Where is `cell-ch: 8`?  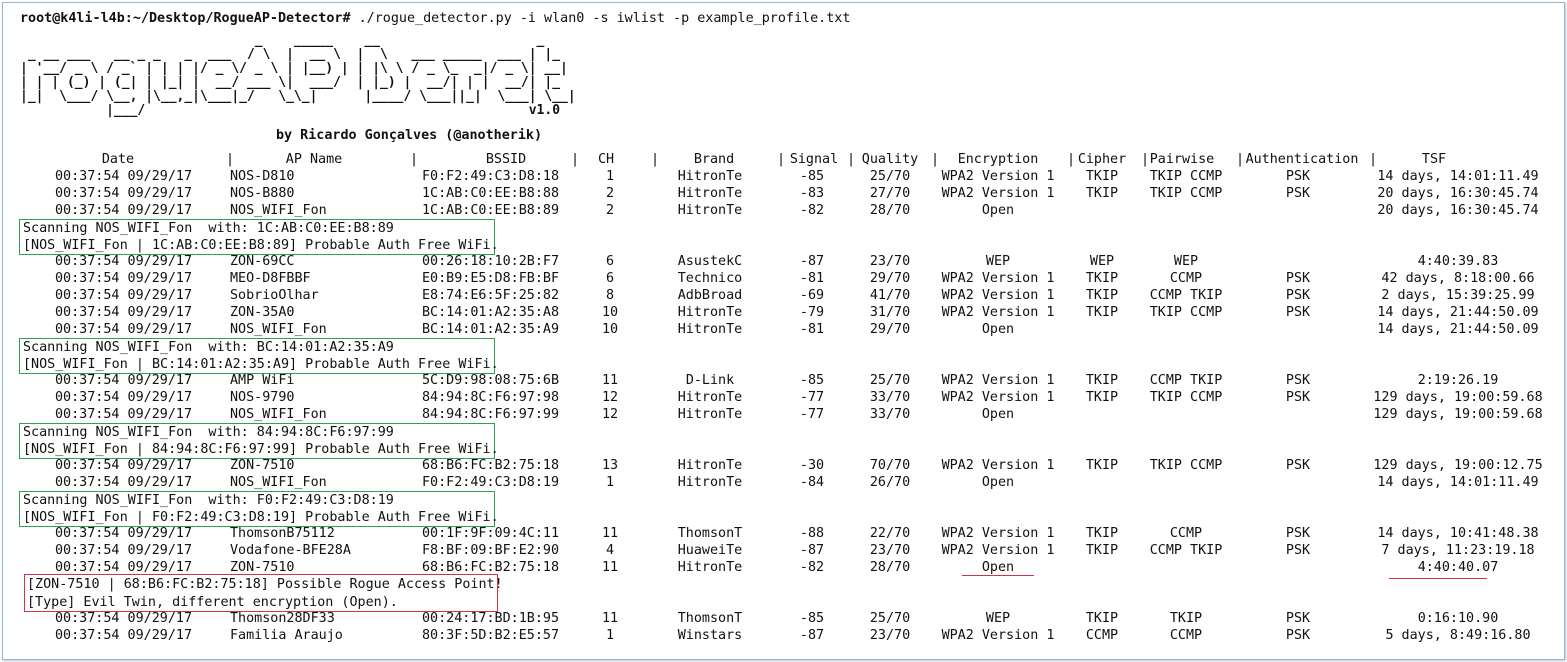 cell-ch: 8 is located at coordinates (610, 295).